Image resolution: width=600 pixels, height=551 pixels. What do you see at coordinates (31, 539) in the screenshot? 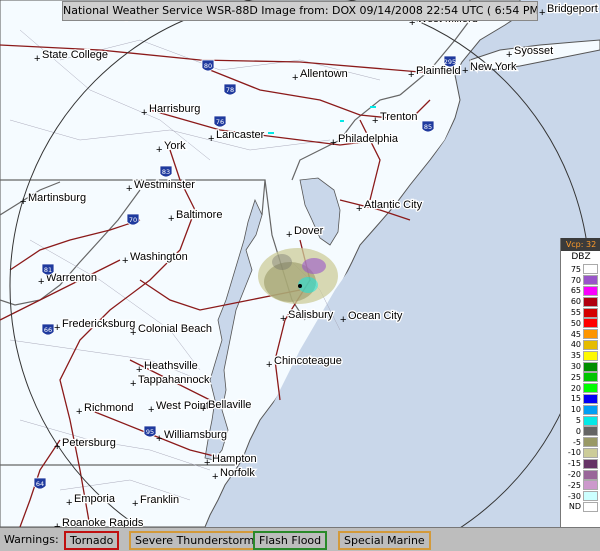
I see `warnings-label: Warnings:` at bounding box center [31, 539].